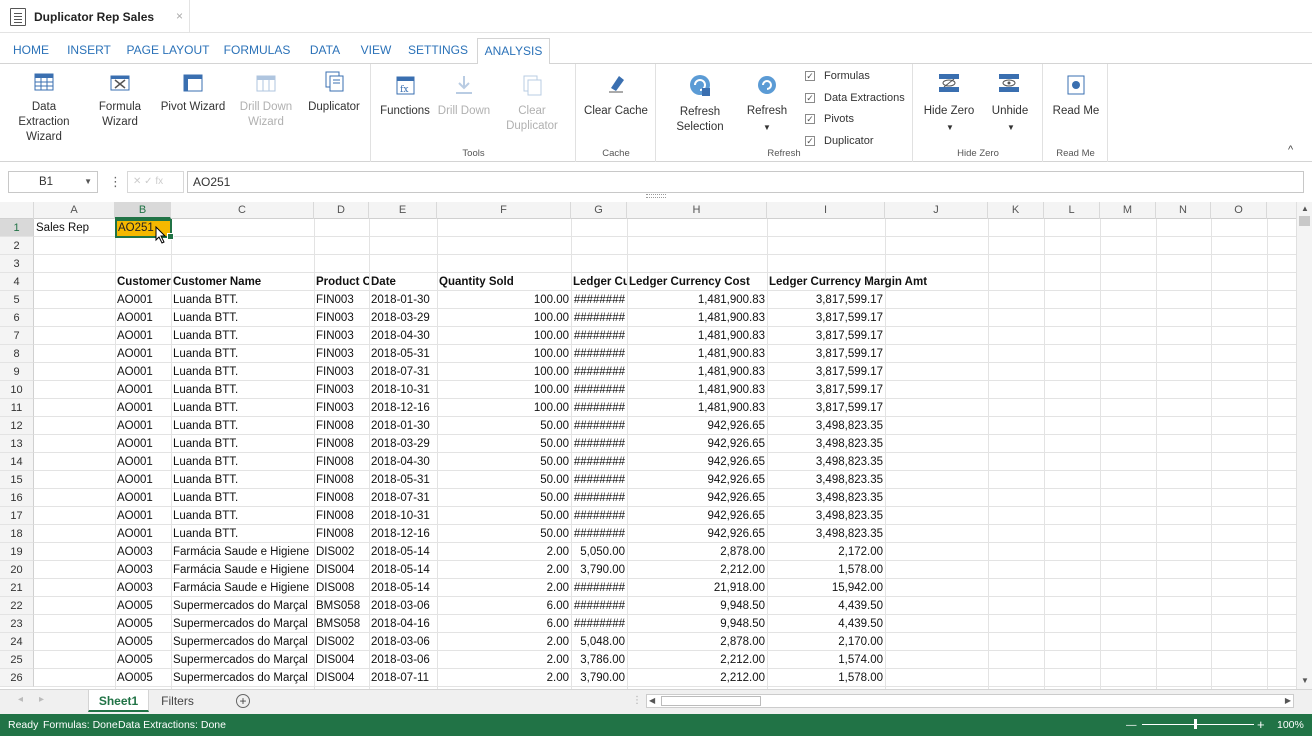 The width and height of the screenshot is (1312, 736). What do you see at coordinates (1261, 725) in the screenshot?
I see `zoom-in-icon: +` at bounding box center [1261, 725].